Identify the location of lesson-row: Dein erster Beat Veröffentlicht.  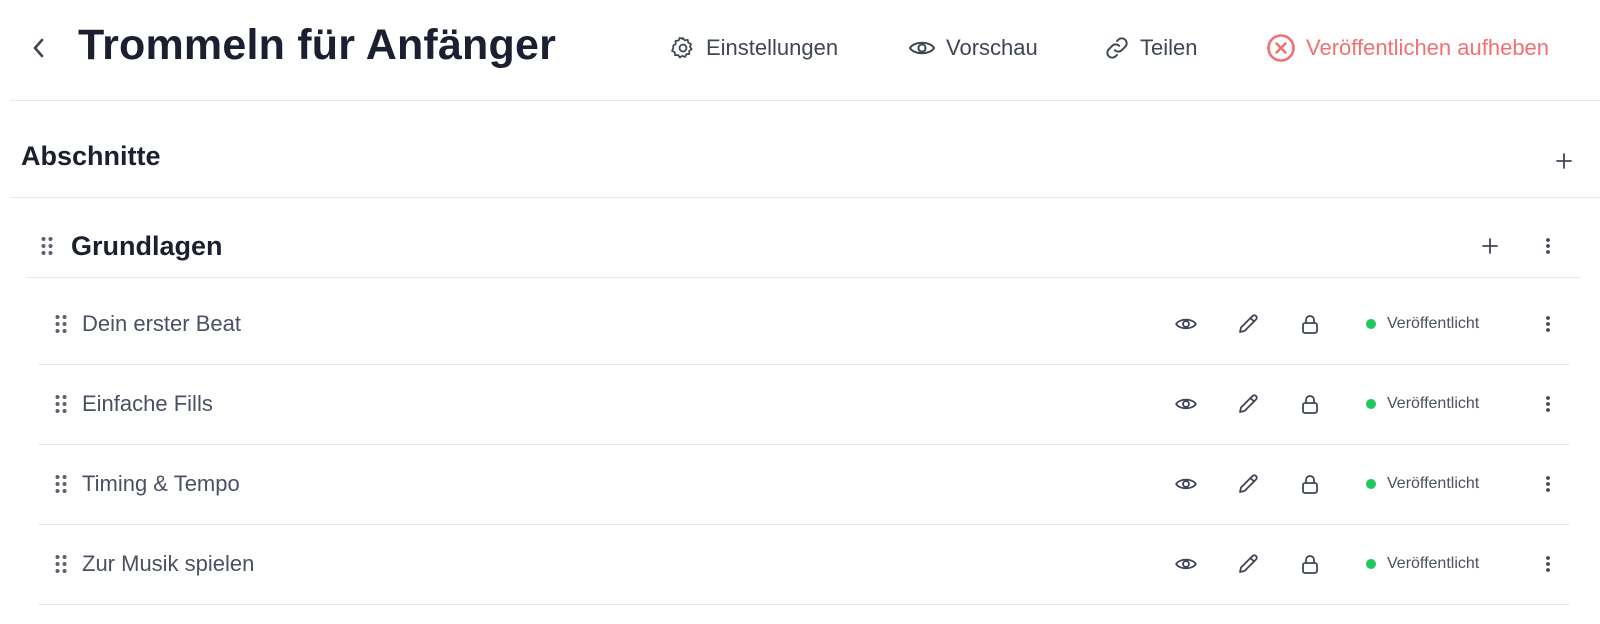
(804, 324).